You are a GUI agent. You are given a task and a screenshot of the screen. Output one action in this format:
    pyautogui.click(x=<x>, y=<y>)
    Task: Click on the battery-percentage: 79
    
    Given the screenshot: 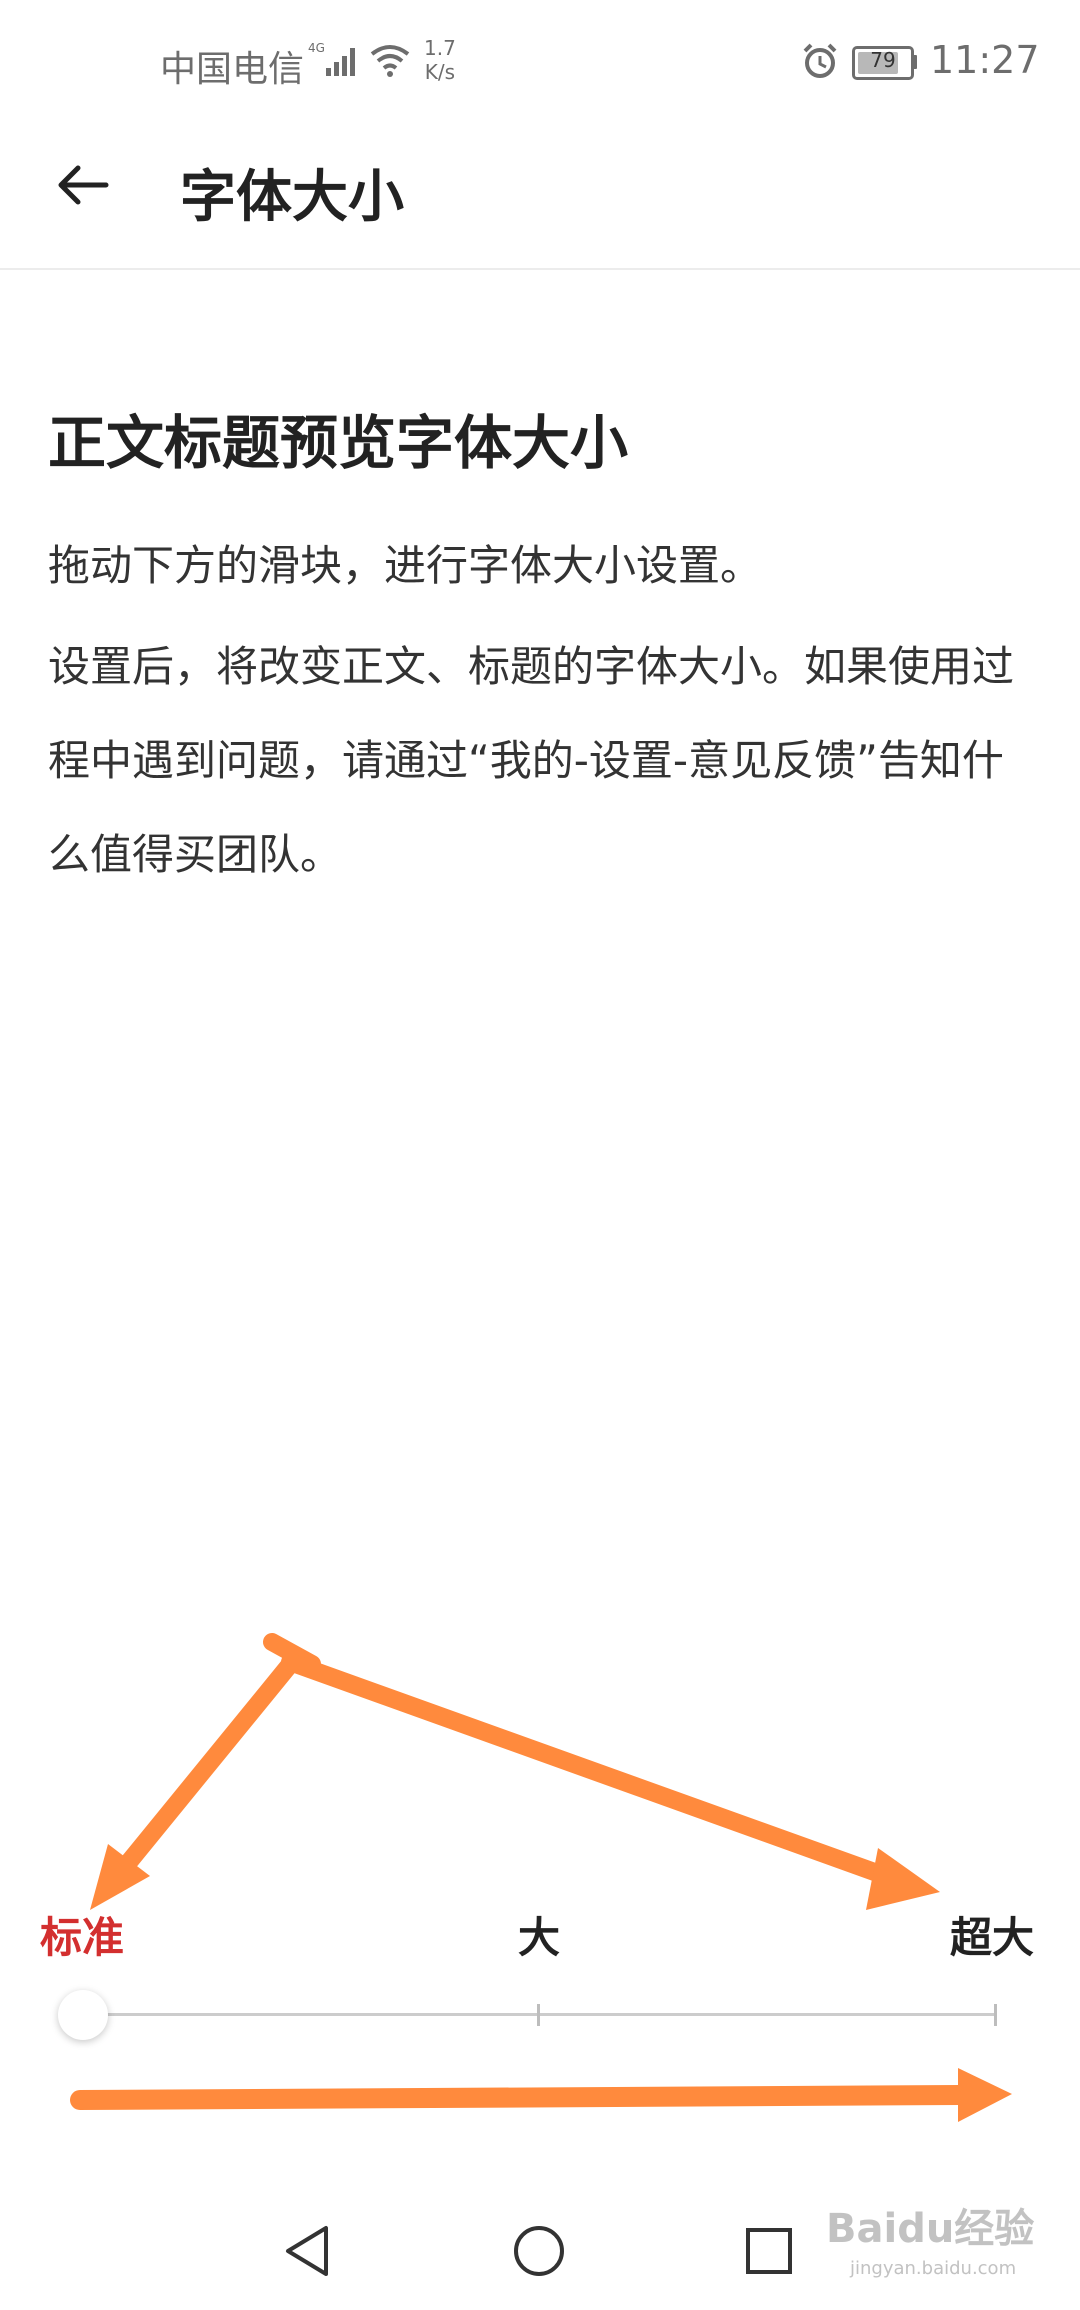 What is the action you would take?
    pyautogui.click(x=883, y=60)
    